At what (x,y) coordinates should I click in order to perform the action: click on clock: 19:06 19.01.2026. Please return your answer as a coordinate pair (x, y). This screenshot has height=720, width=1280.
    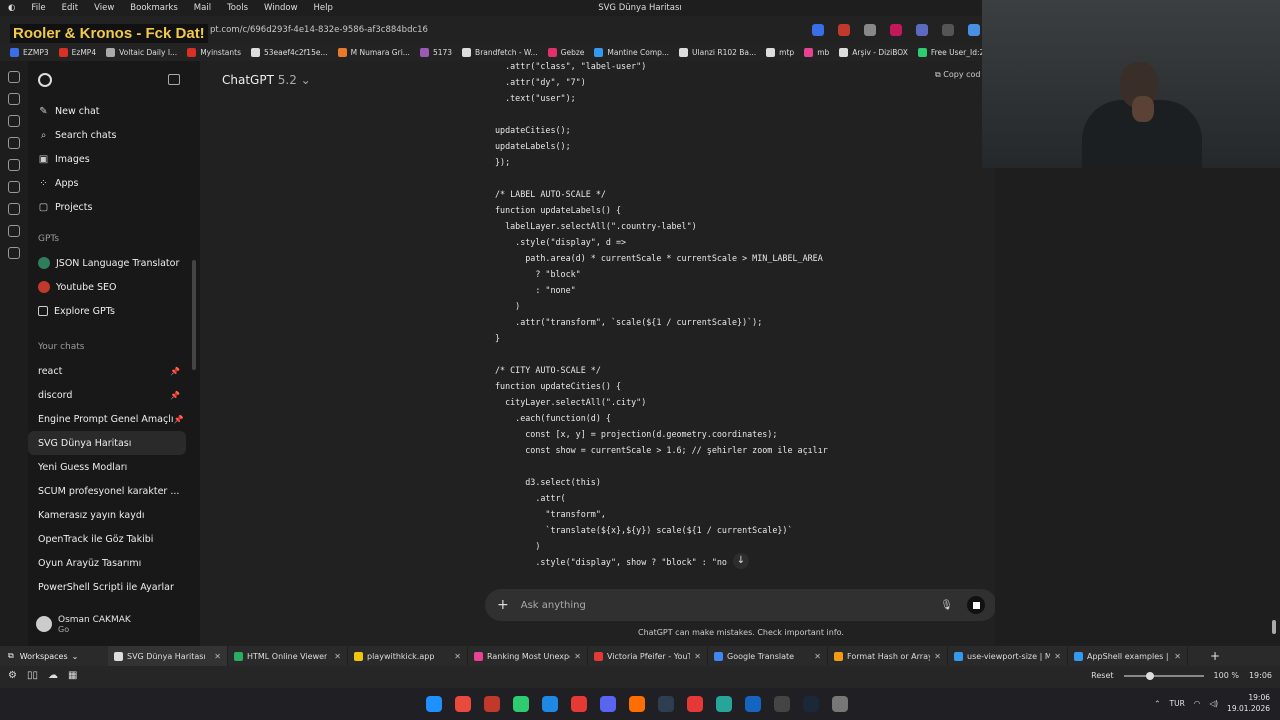
    Looking at the image, I should click on (1248, 703).